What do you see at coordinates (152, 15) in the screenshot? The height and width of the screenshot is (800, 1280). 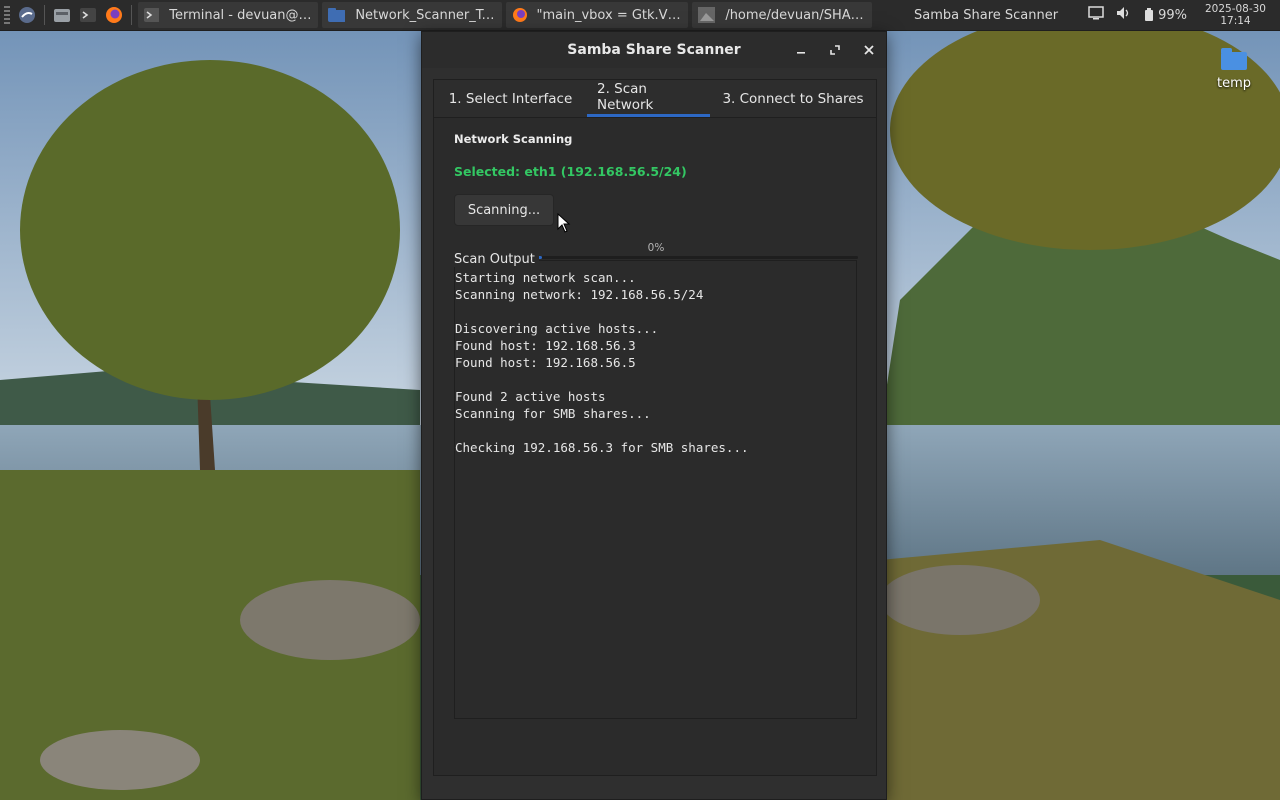 I see `terminal-icon` at bounding box center [152, 15].